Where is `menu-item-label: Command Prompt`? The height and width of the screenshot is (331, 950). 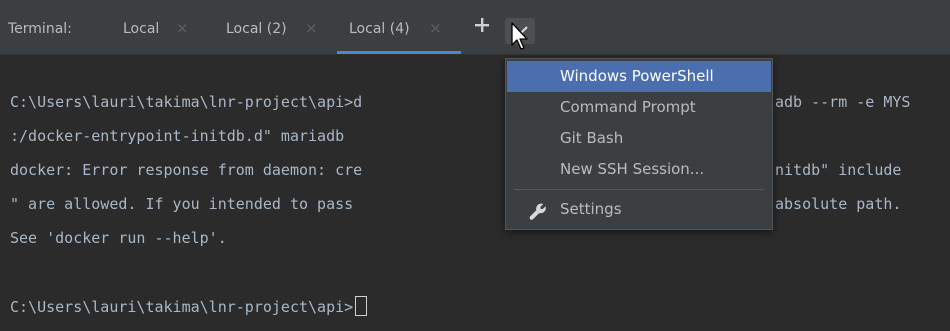 menu-item-label: Command Prompt is located at coordinates (628, 107).